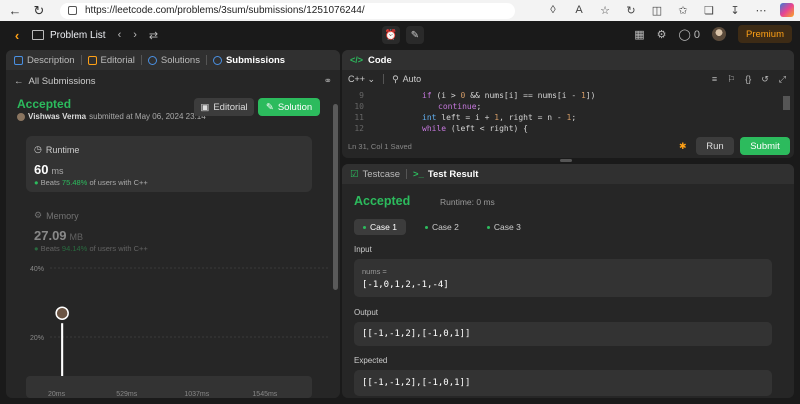  What do you see at coordinates (445, 174) in the screenshot?
I see `tab-test-result: >_ Test Result` at bounding box center [445, 174].